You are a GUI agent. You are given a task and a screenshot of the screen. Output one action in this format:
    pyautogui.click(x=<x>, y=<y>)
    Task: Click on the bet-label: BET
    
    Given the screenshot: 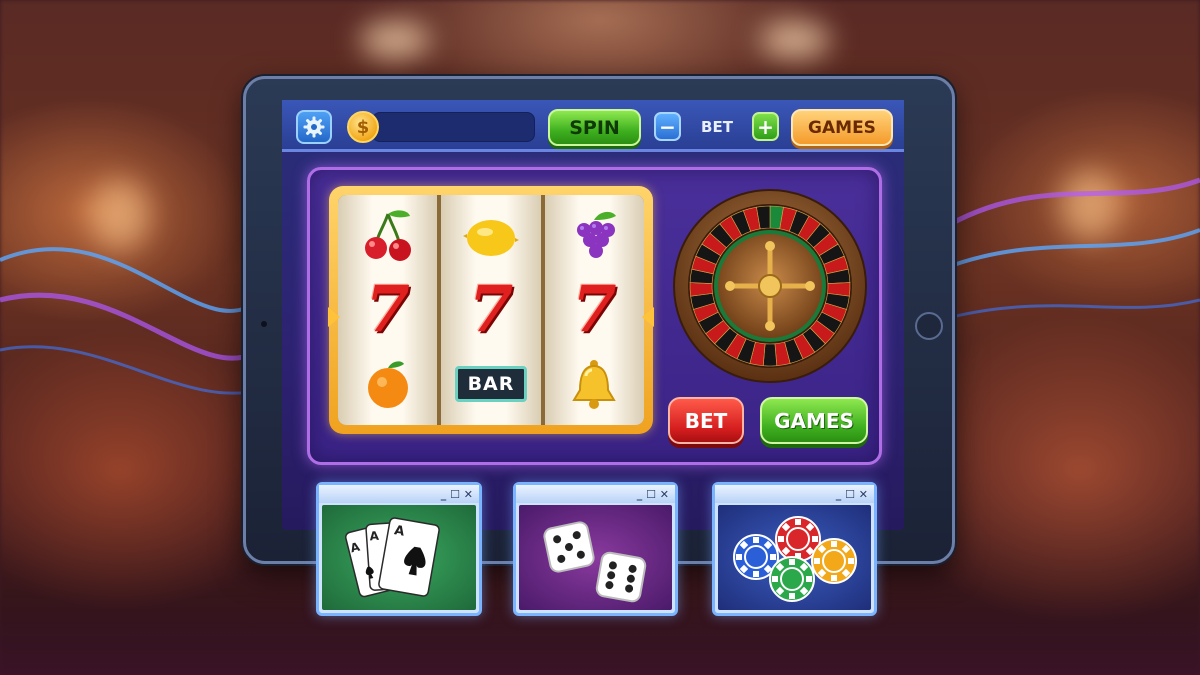 What is the action you would take?
    pyautogui.click(x=717, y=127)
    